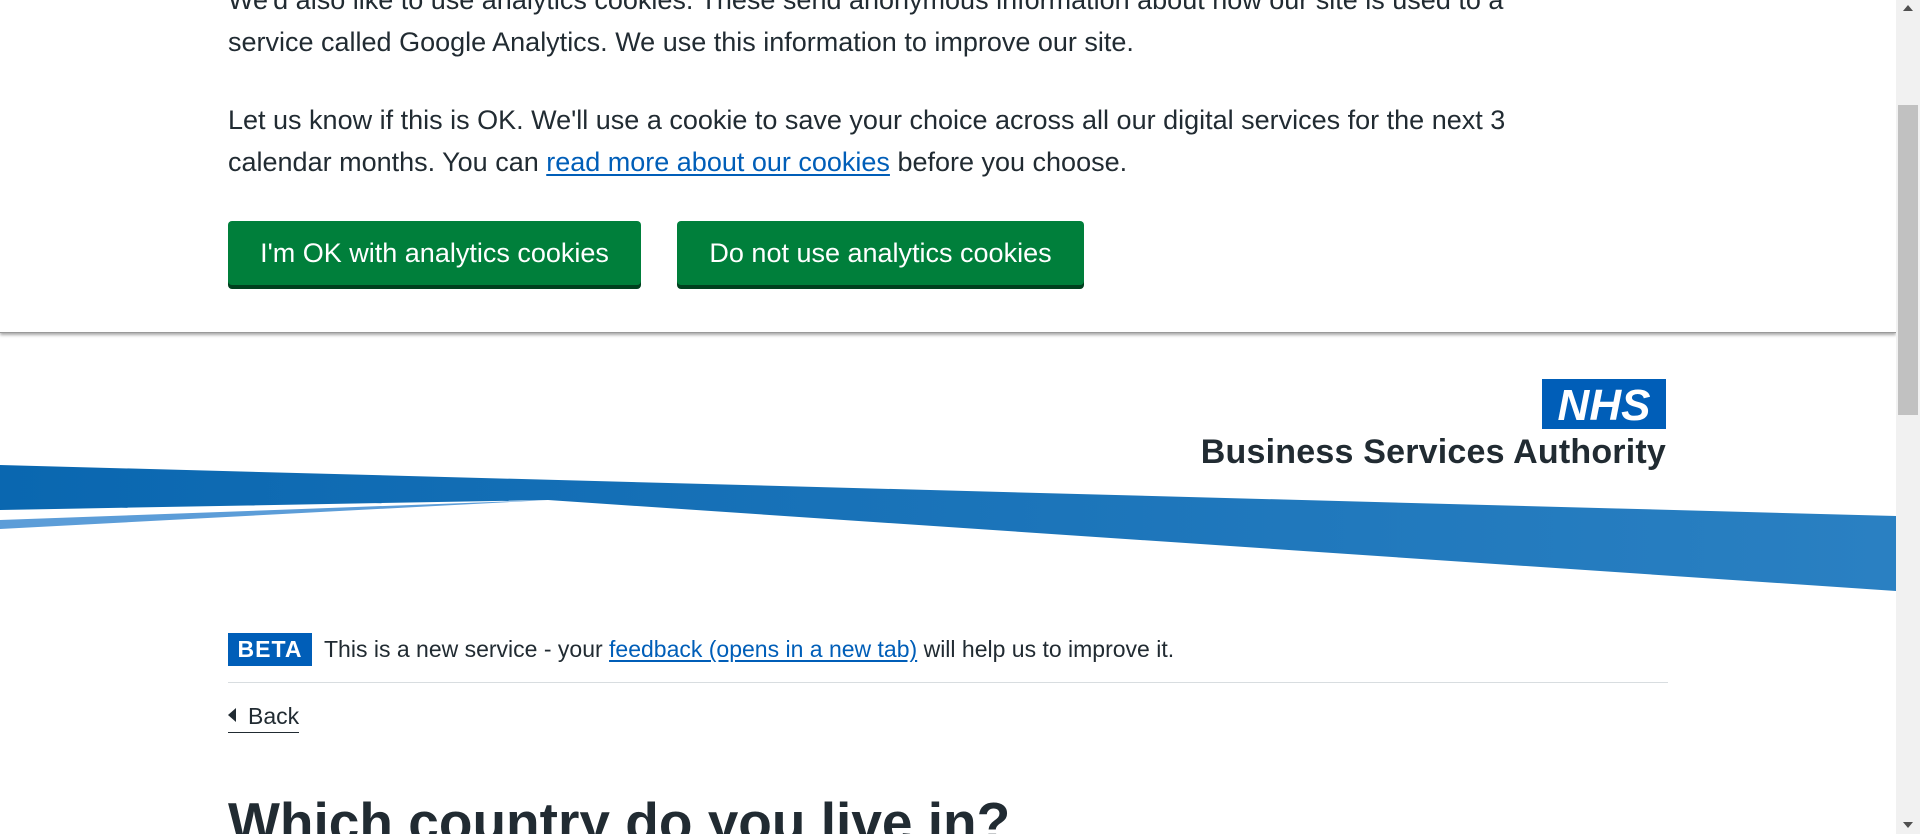 The height and width of the screenshot is (834, 1920). I want to click on vertical-scrollbar, so click(1908, 417).